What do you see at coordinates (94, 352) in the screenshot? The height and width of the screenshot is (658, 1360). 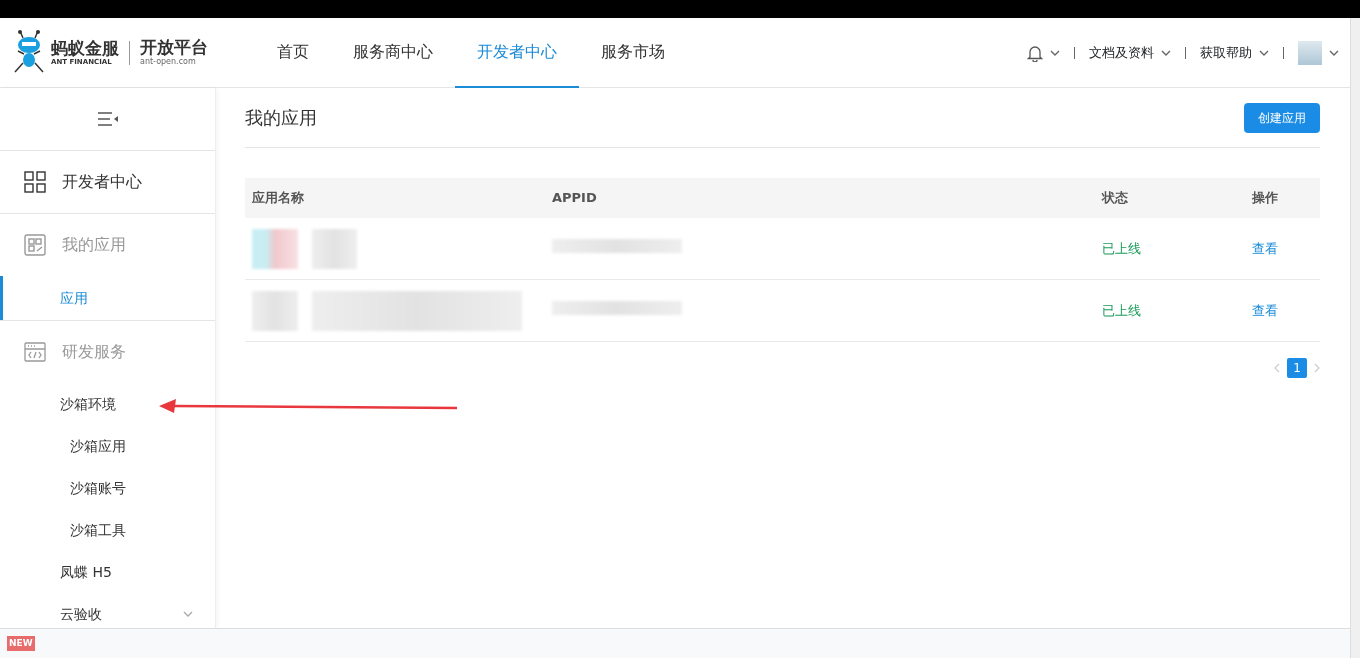 I see `sidebar-group-label: 研发服务` at bounding box center [94, 352].